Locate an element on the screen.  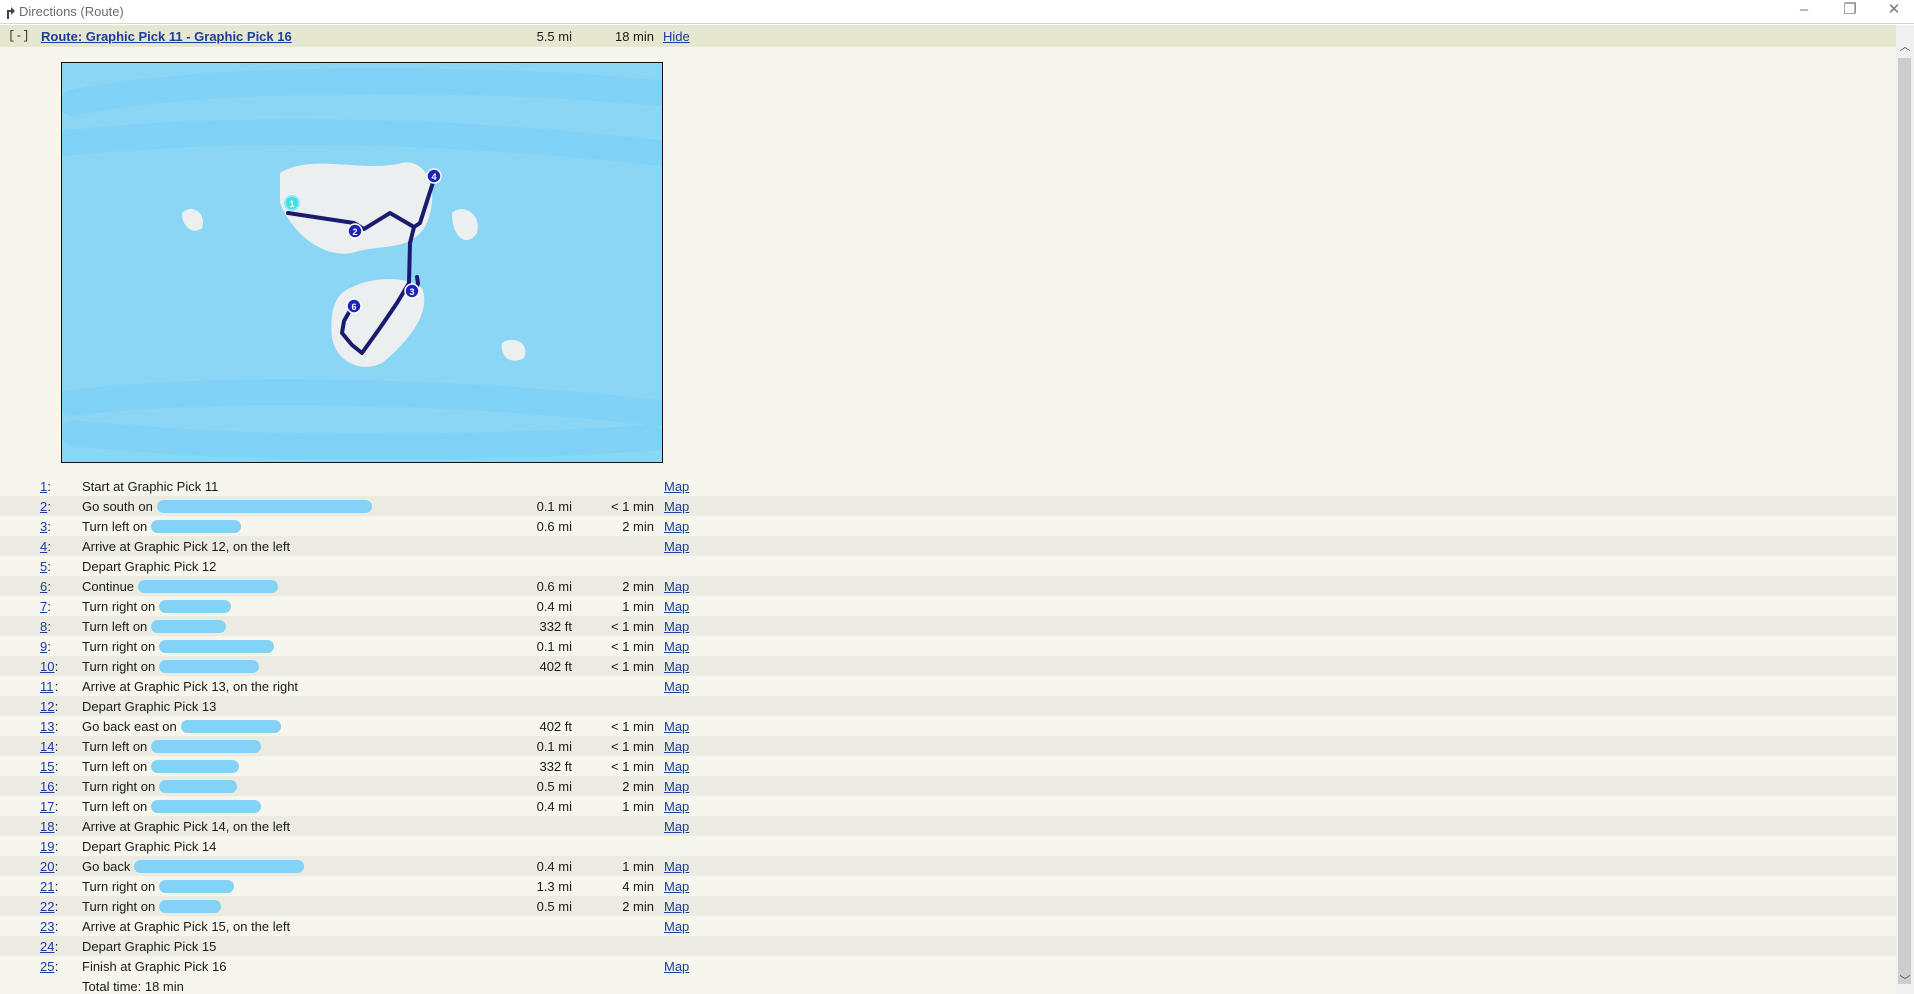
marker-4: 4 is located at coordinates (434, 176).